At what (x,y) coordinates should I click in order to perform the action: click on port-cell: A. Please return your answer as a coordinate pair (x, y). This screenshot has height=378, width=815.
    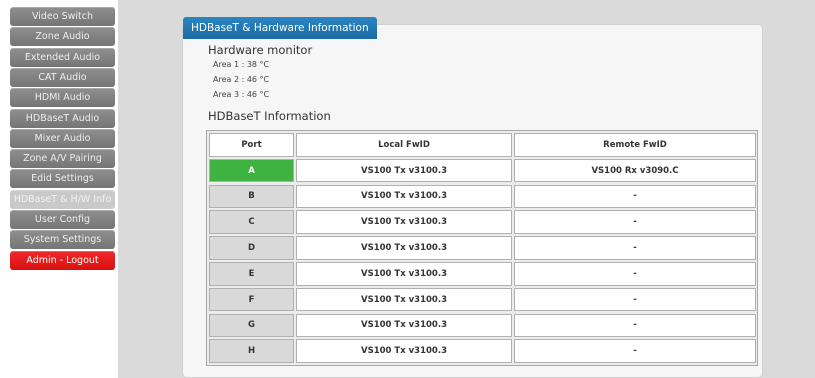
    Looking at the image, I should click on (251, 170).